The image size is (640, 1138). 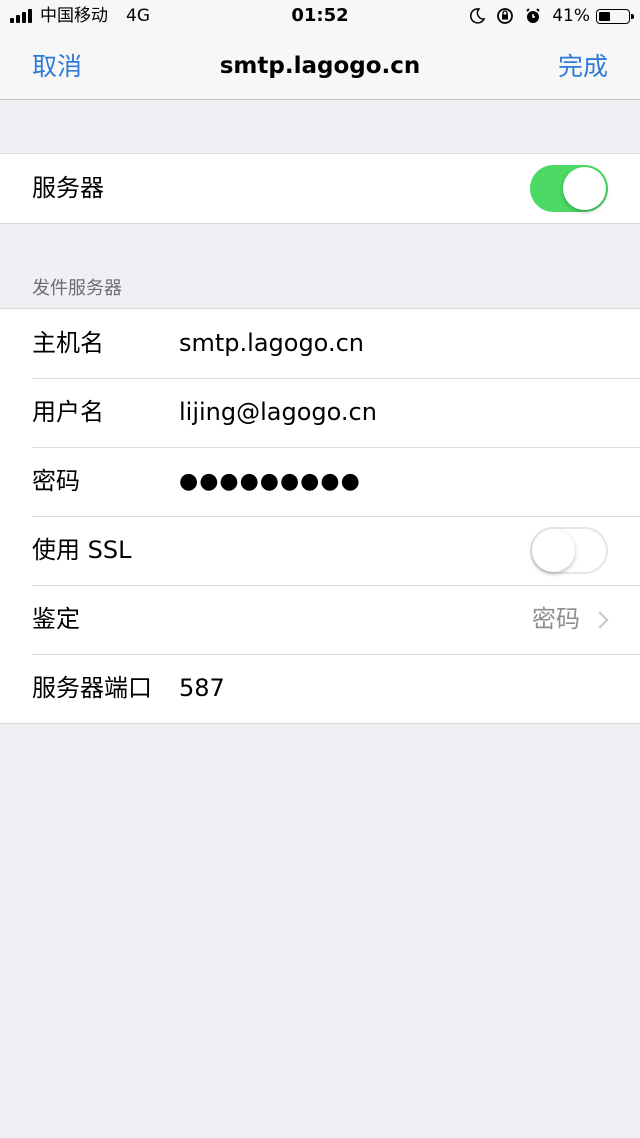 What do you see at coordinates (278, 412) in the screenshot?
I see `username-field: lijing@lagogo.cn` at bounding box center [278, 412].